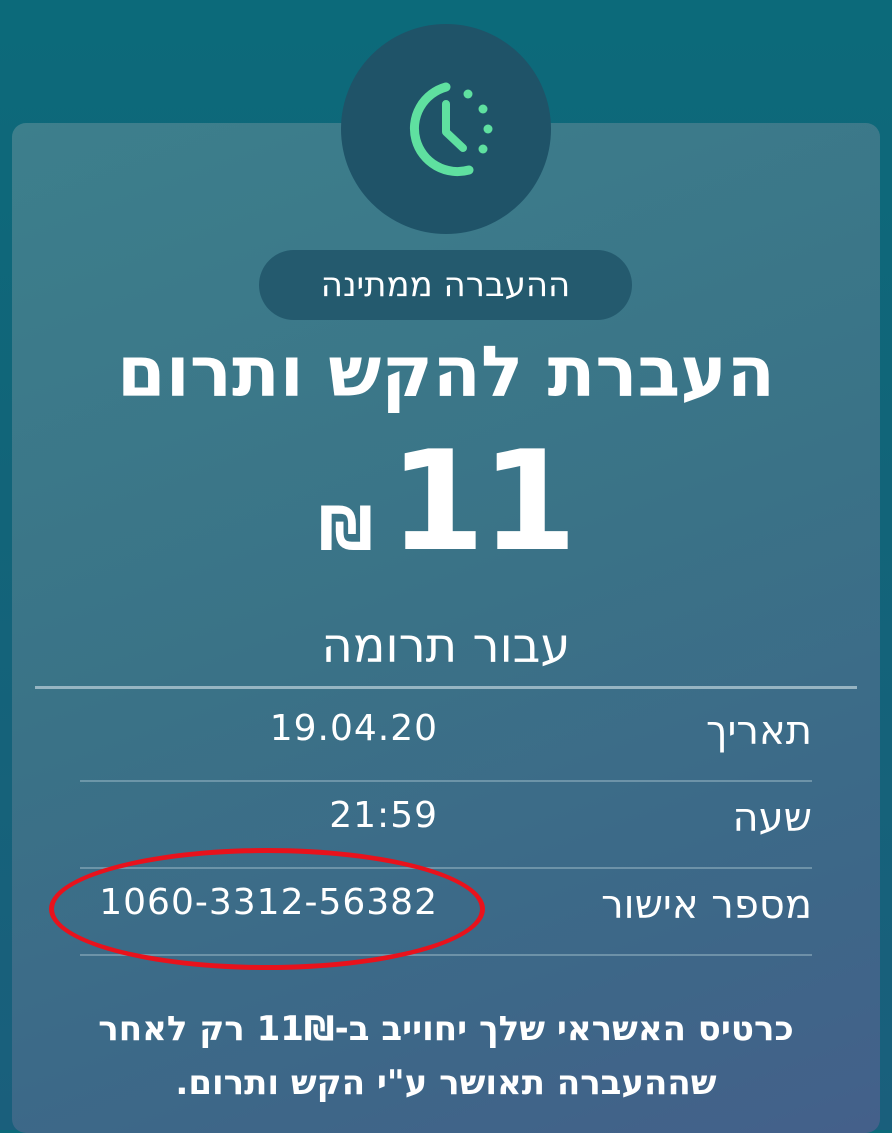 This screenshot has width=892, height=1133. I want to click on time-value: 21:59, so click(383, 815).